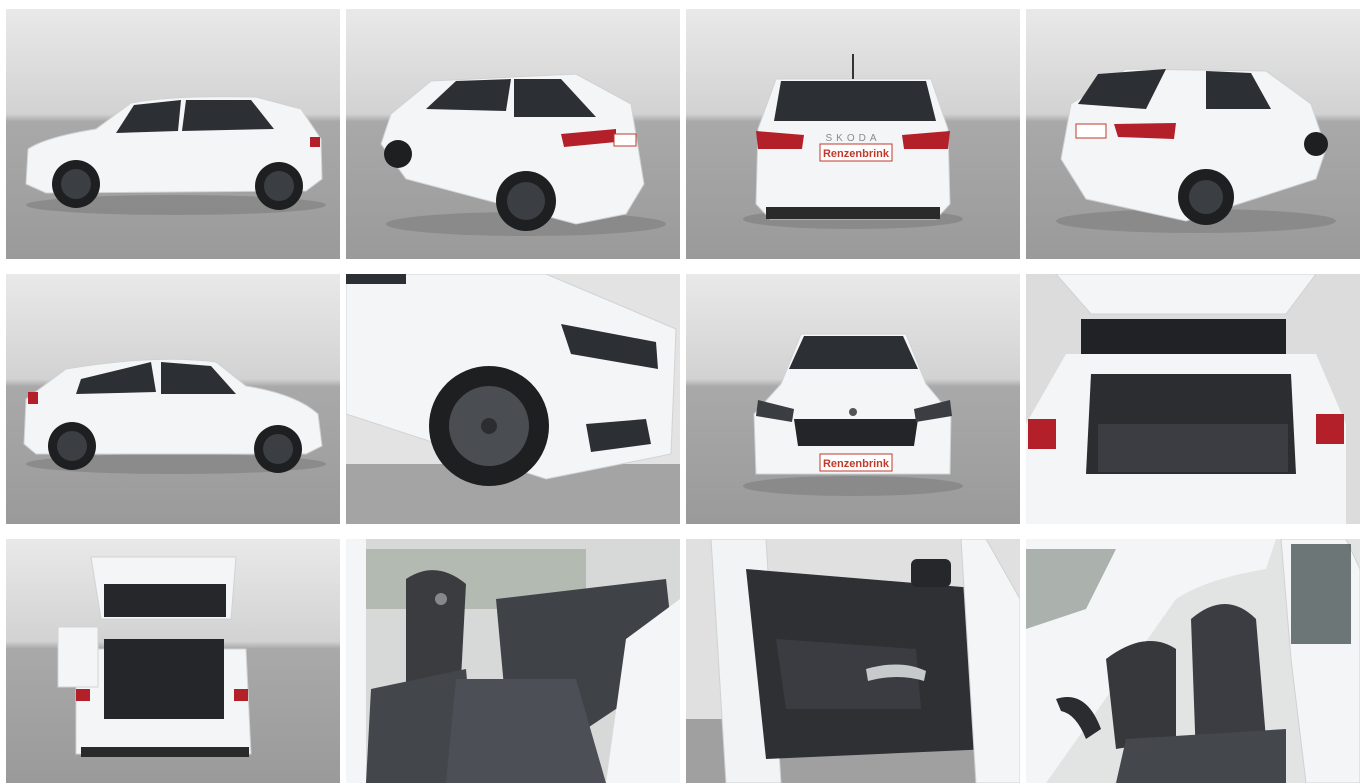  I want to click on car-wheel-detail-image, so click(513, 399).